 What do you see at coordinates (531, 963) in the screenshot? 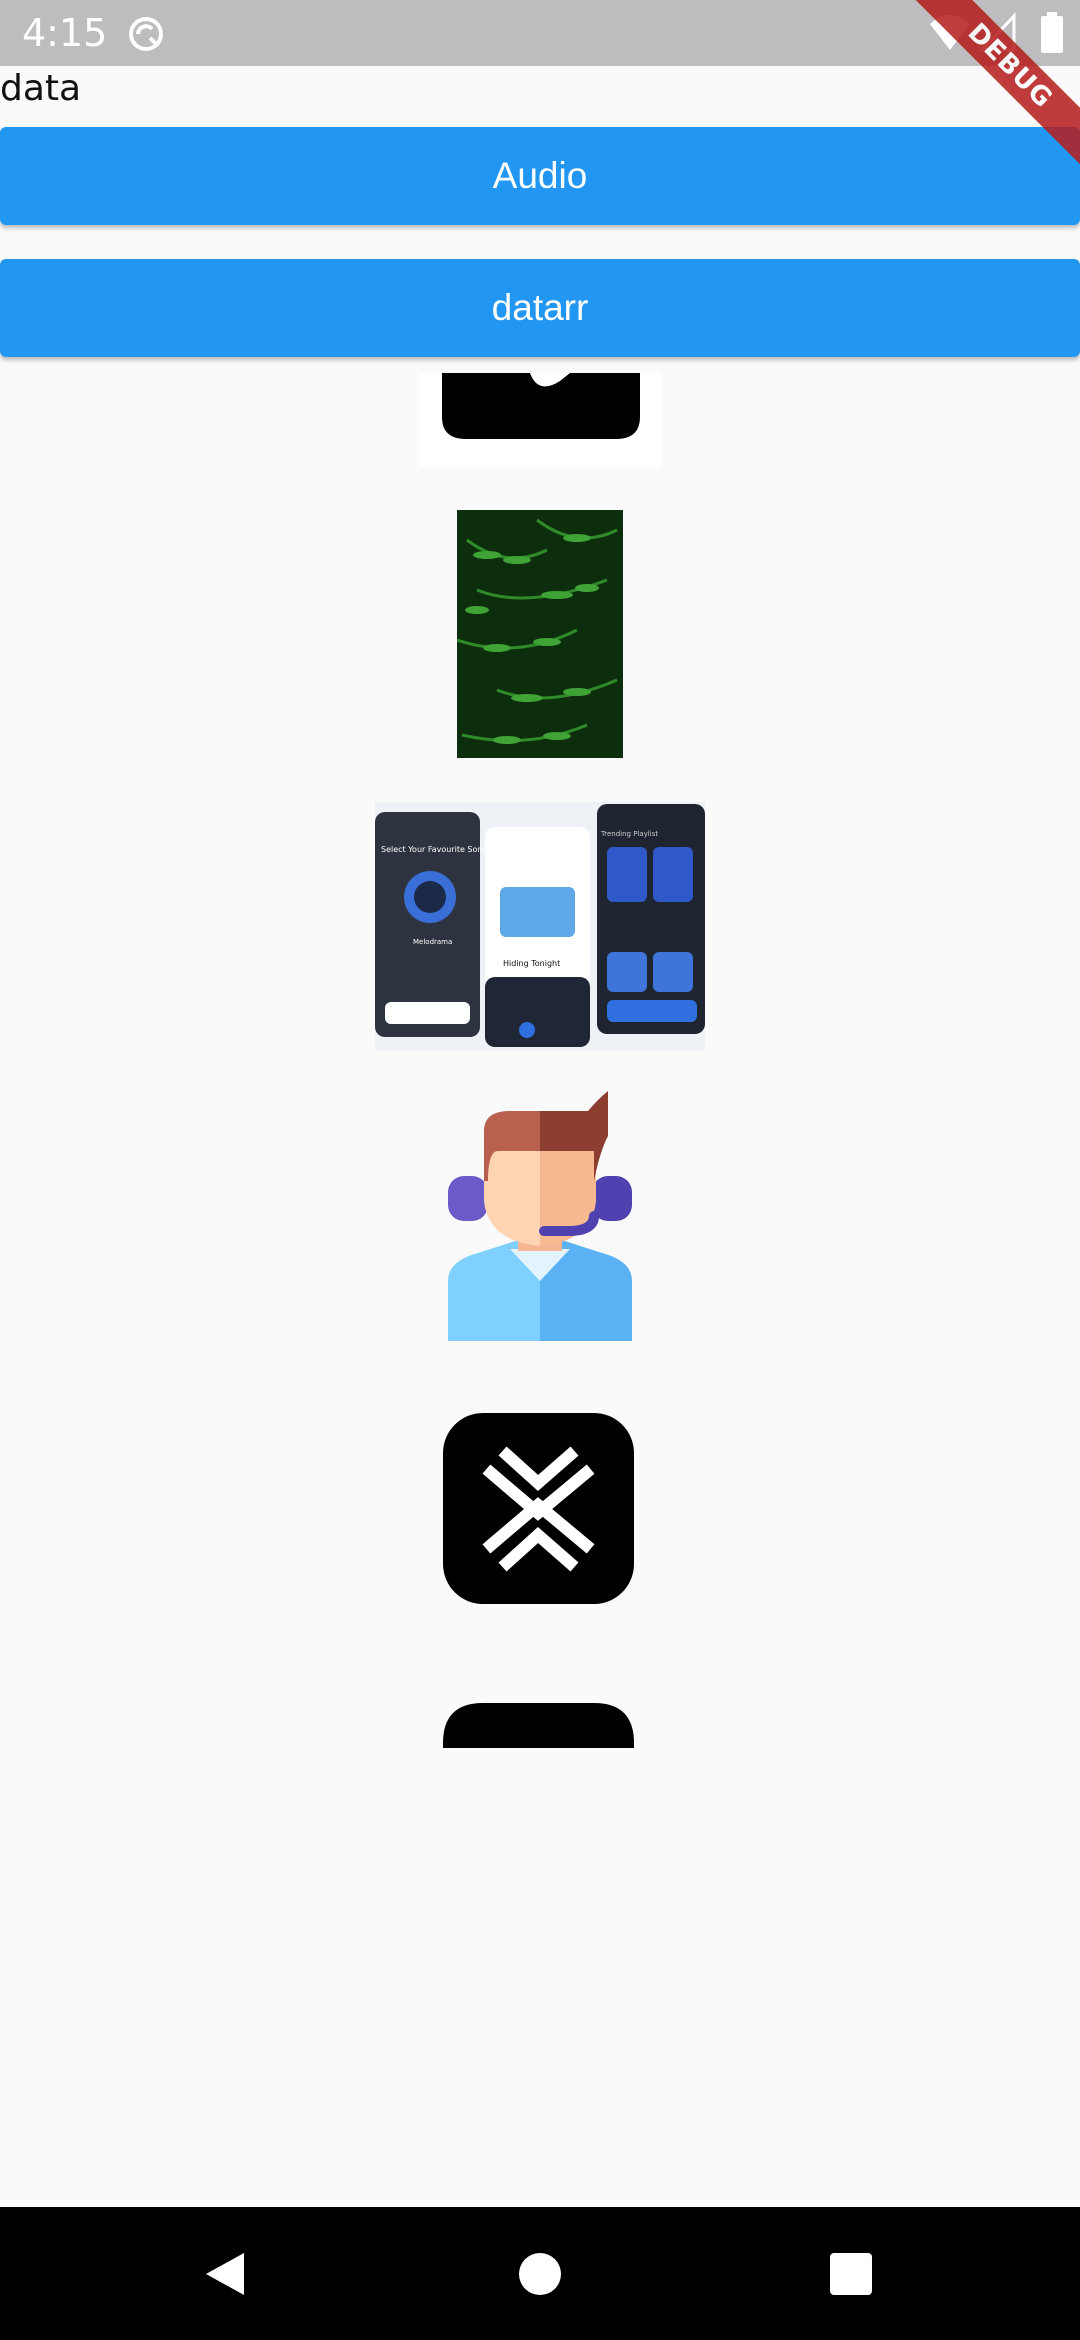
I see `music-now-playing-text: Hiding Tonight` at bounding box center [531, 963].